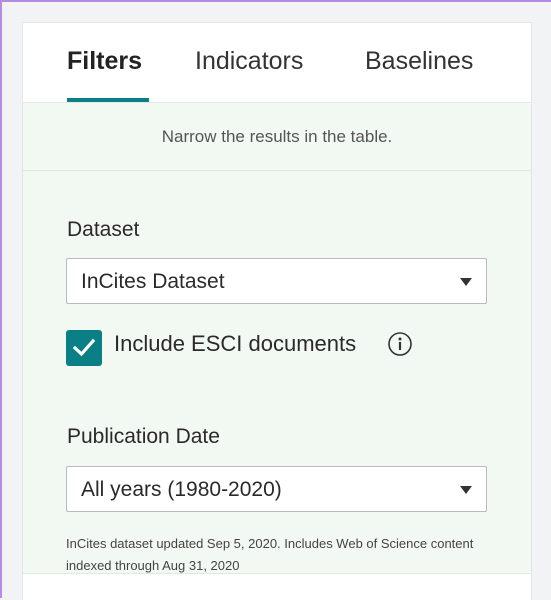 This screenshot has height=600, width=551. I want to click on info-icon, so click(400, 344).